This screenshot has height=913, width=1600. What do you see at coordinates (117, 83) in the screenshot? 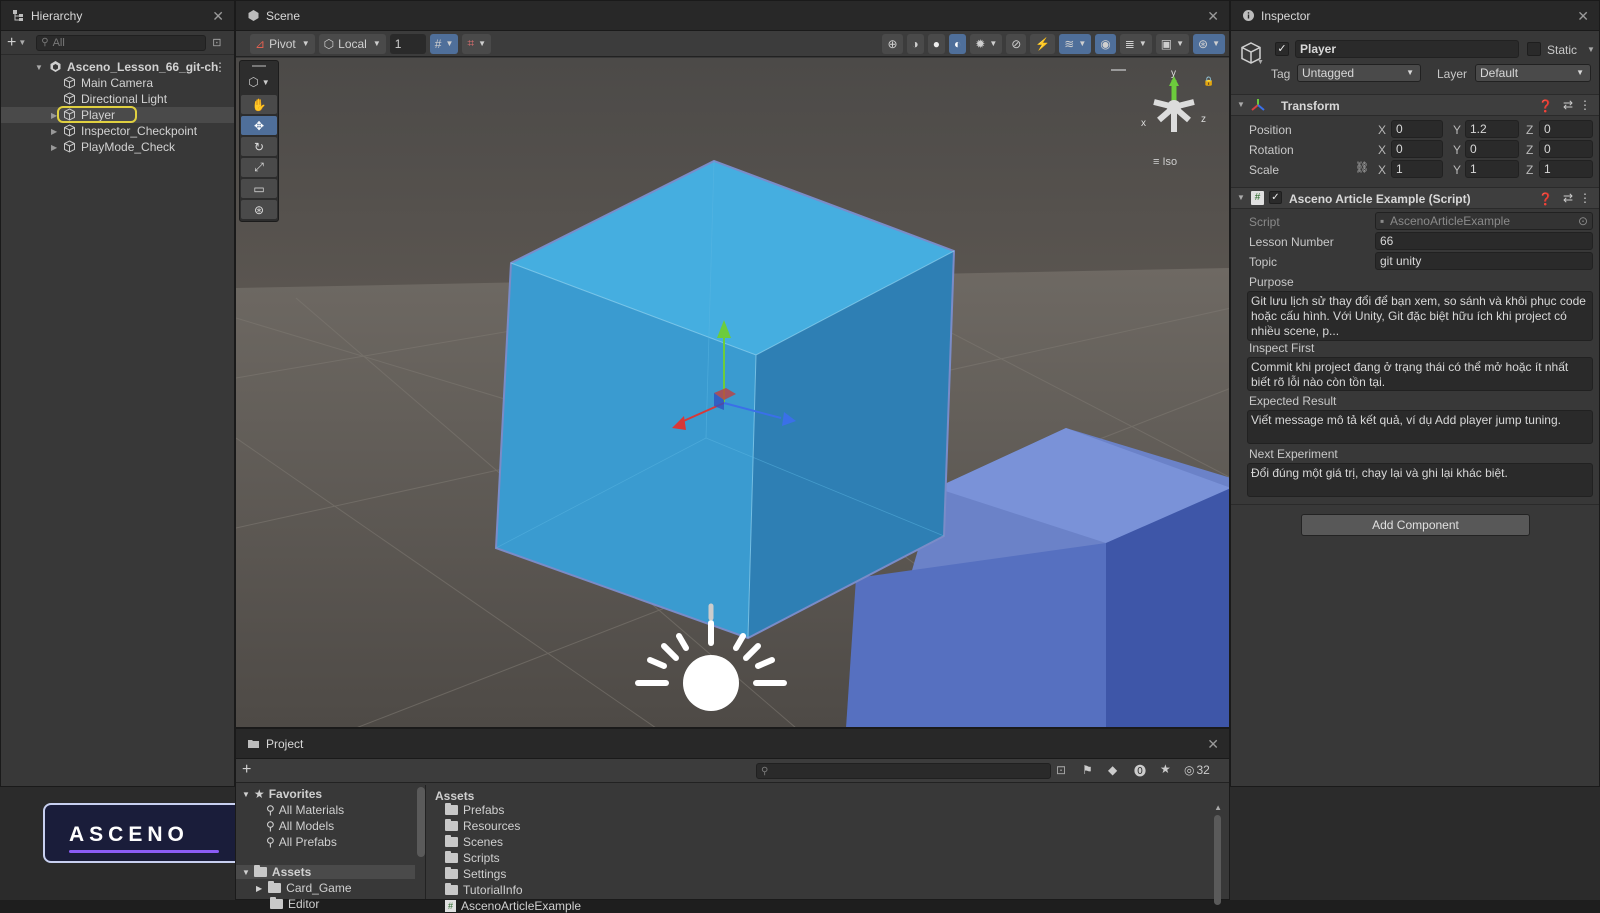
I see `hierarchy-item-main-camera: Main Camera` at bounding box center [117, 83].